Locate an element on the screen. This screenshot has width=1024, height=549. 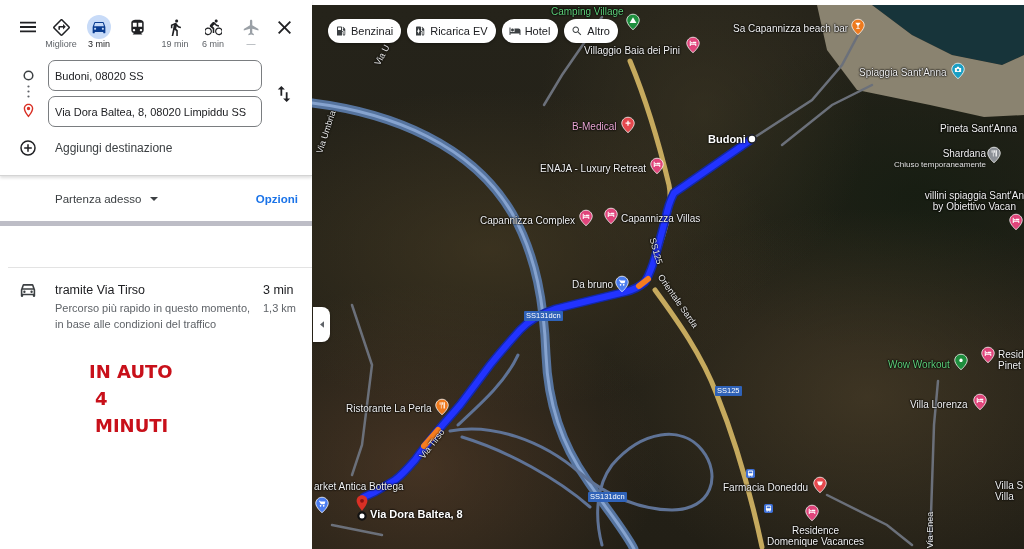
tent-pin-icon is located at coordinates (633, 22).